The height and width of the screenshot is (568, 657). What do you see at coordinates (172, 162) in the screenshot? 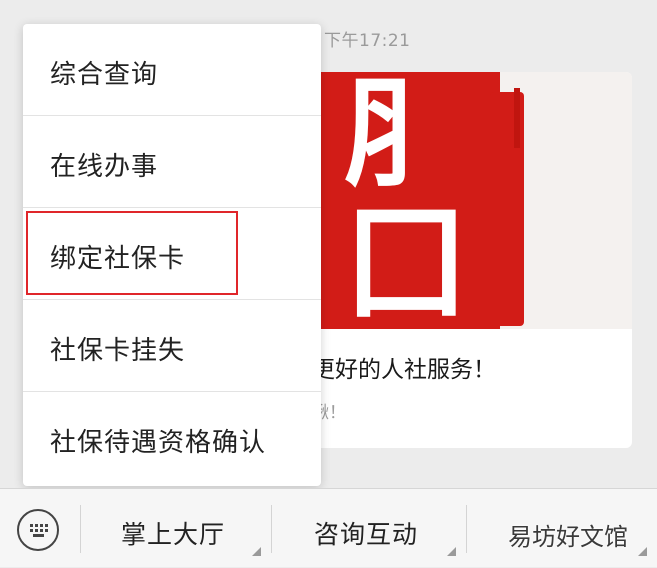
I see `menu-item-online-service: 在线办事` at bounding box center [172, 162].